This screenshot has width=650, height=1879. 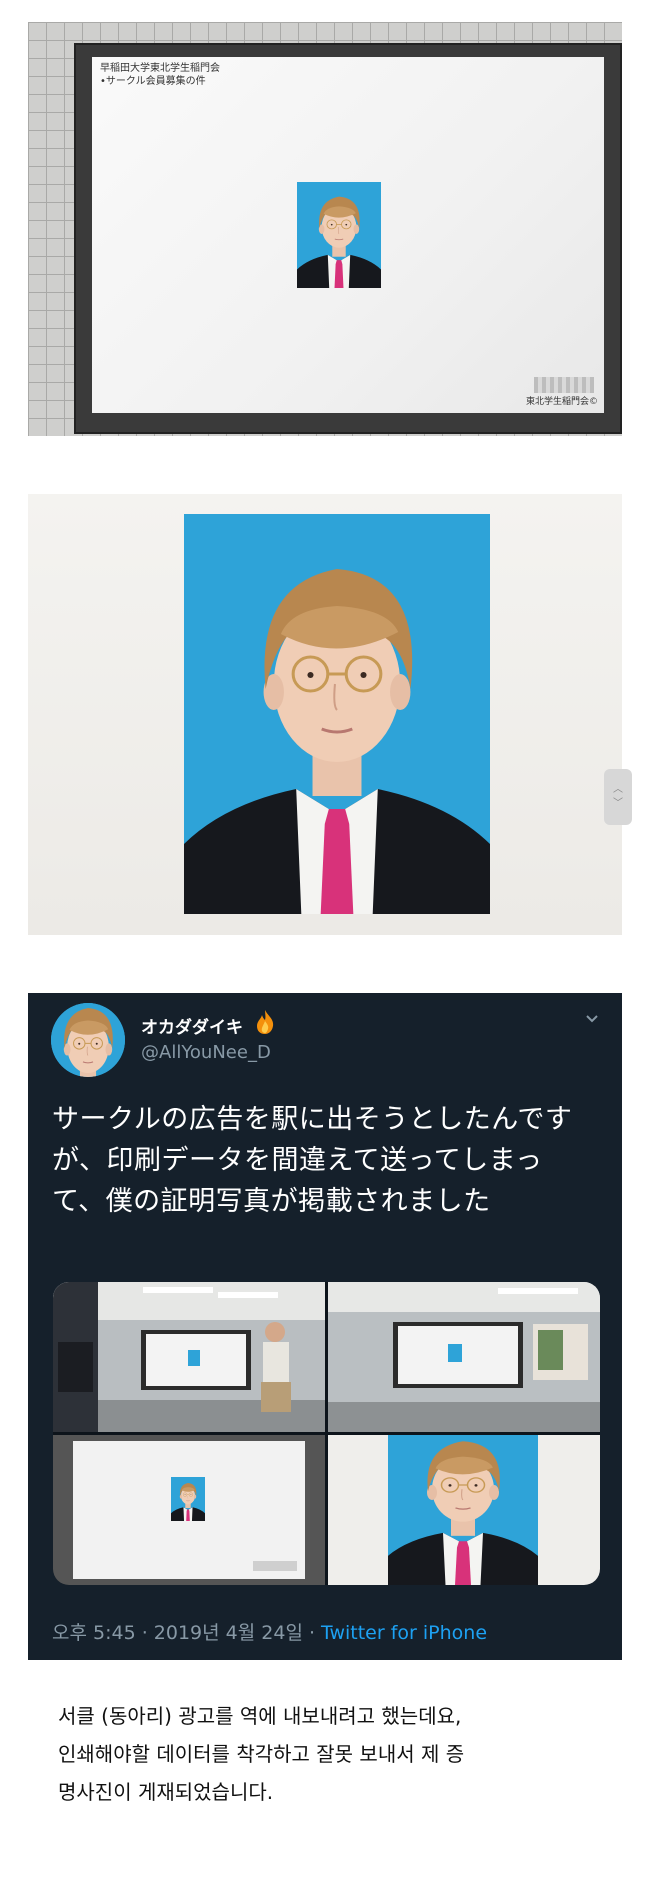 I want to click on tweet-media-grid, so click(x=326, y=1433).